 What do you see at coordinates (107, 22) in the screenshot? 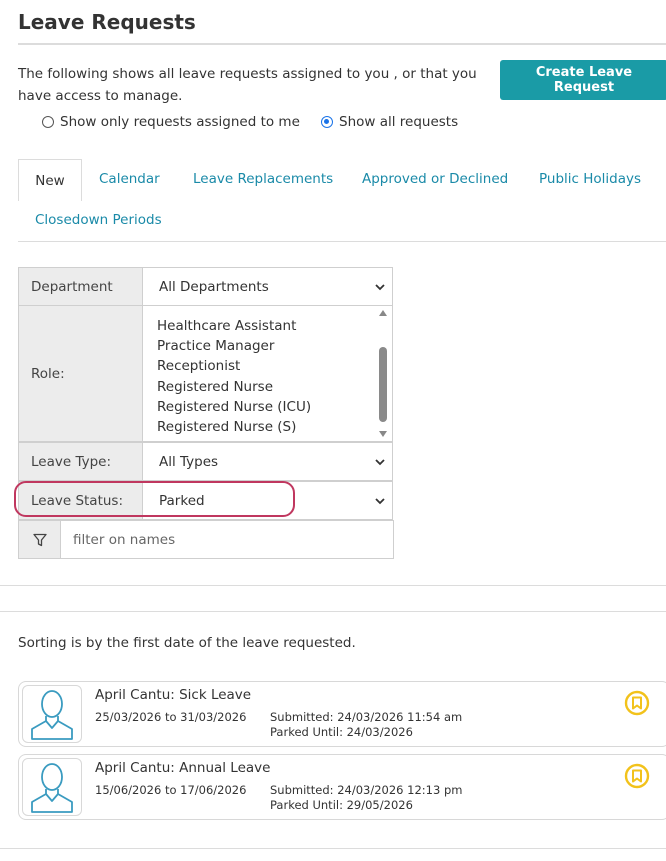
I see `page-title: Leave Requests` at bounding box center [107, 22].